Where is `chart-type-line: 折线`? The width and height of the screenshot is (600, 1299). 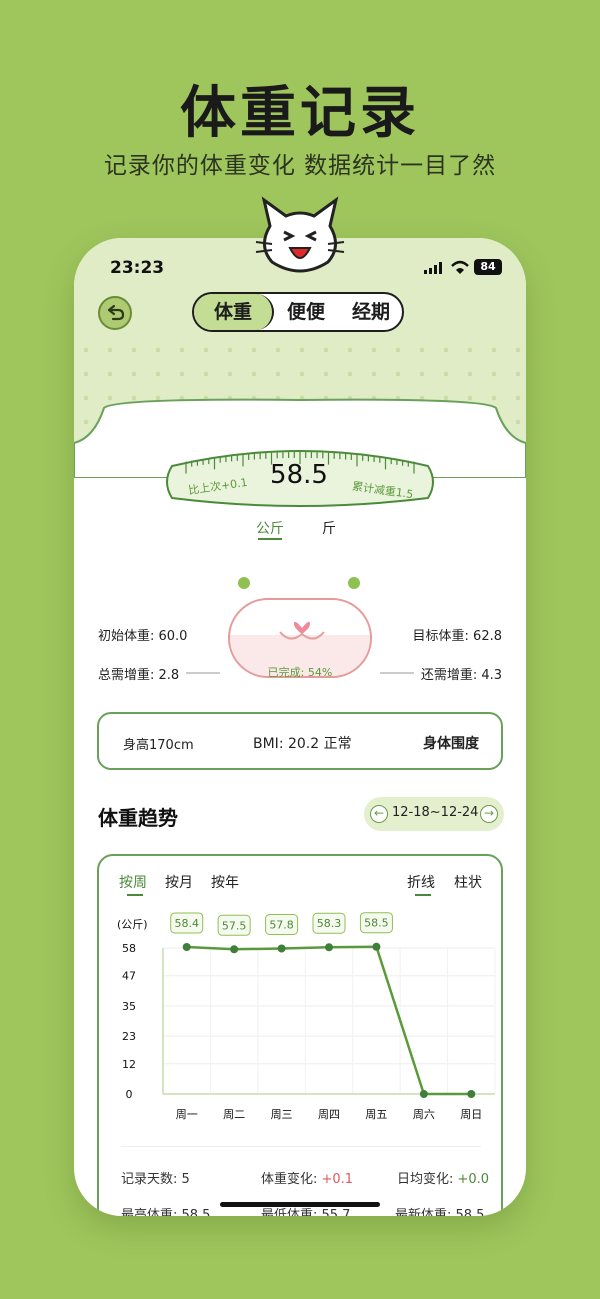 chart-type-line: 折线 is located at coordinates (421, 882).